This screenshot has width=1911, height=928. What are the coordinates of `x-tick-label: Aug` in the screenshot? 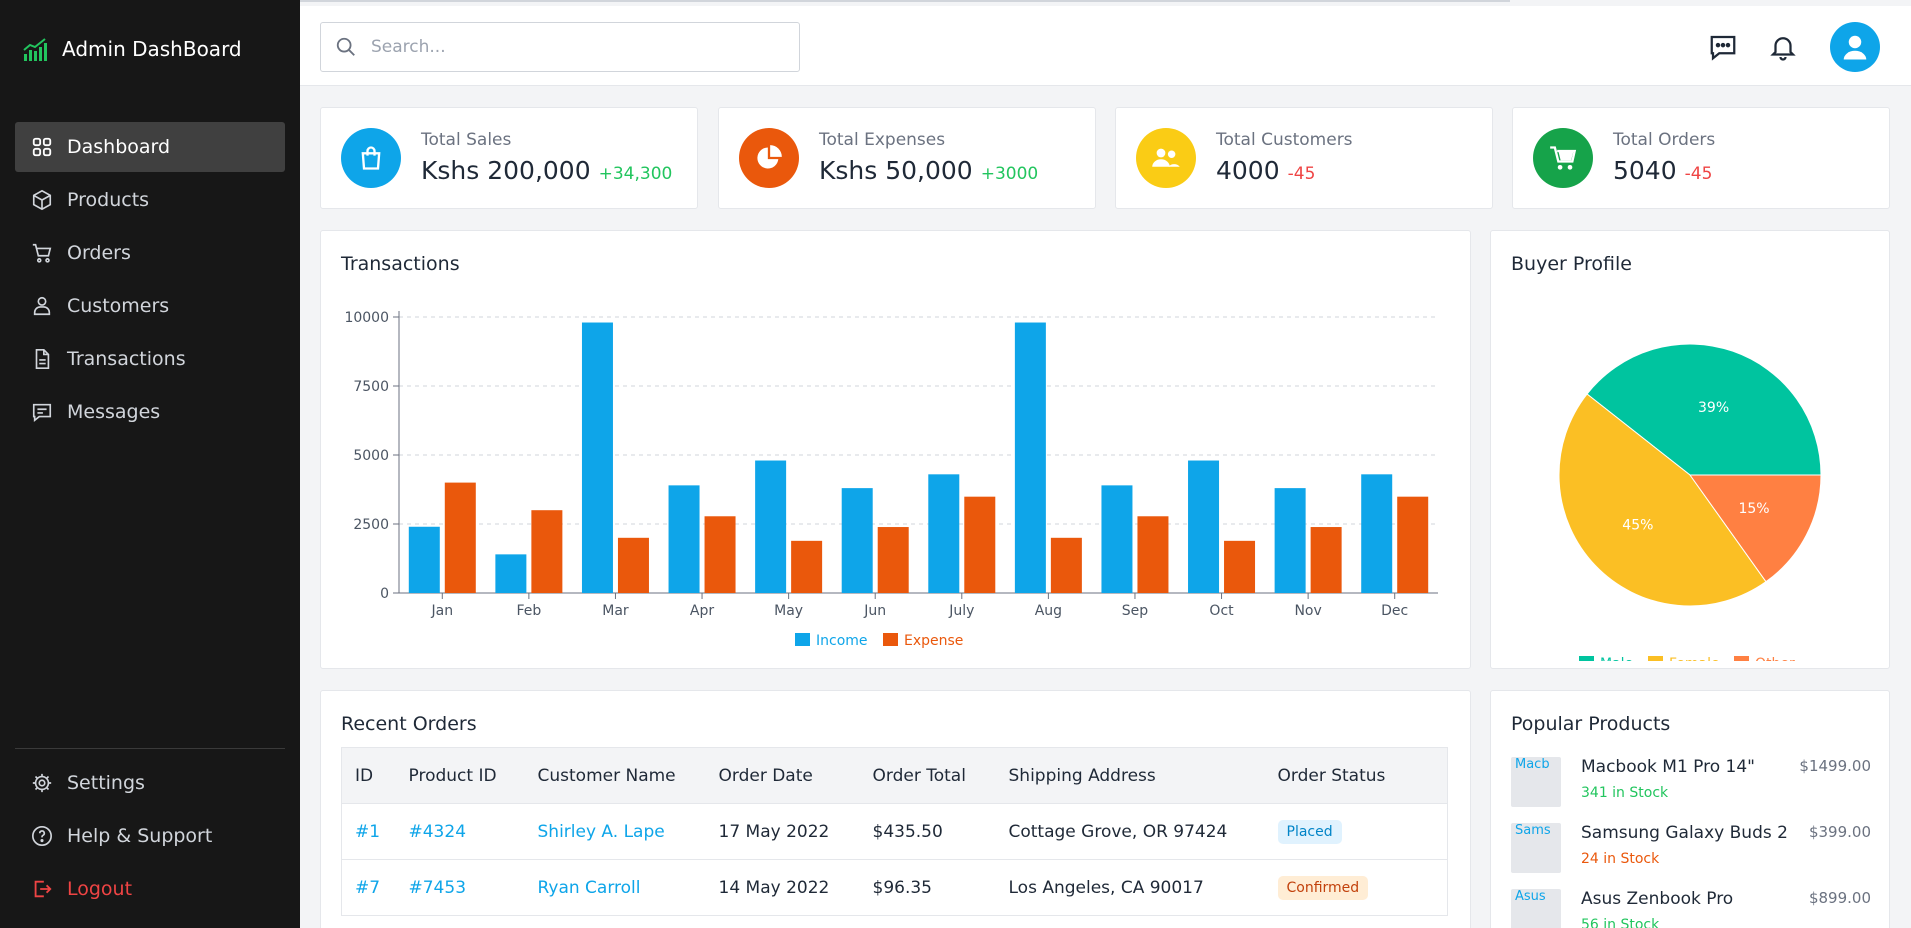 It's located at (1048, 611).